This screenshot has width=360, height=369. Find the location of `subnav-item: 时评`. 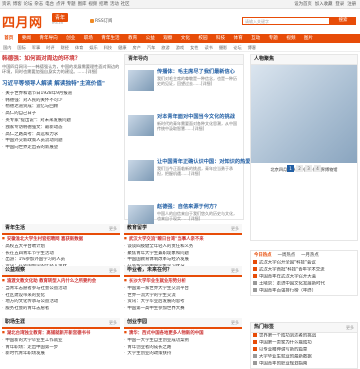

subnav-item: 时评 is located at coordinates (50, 47).